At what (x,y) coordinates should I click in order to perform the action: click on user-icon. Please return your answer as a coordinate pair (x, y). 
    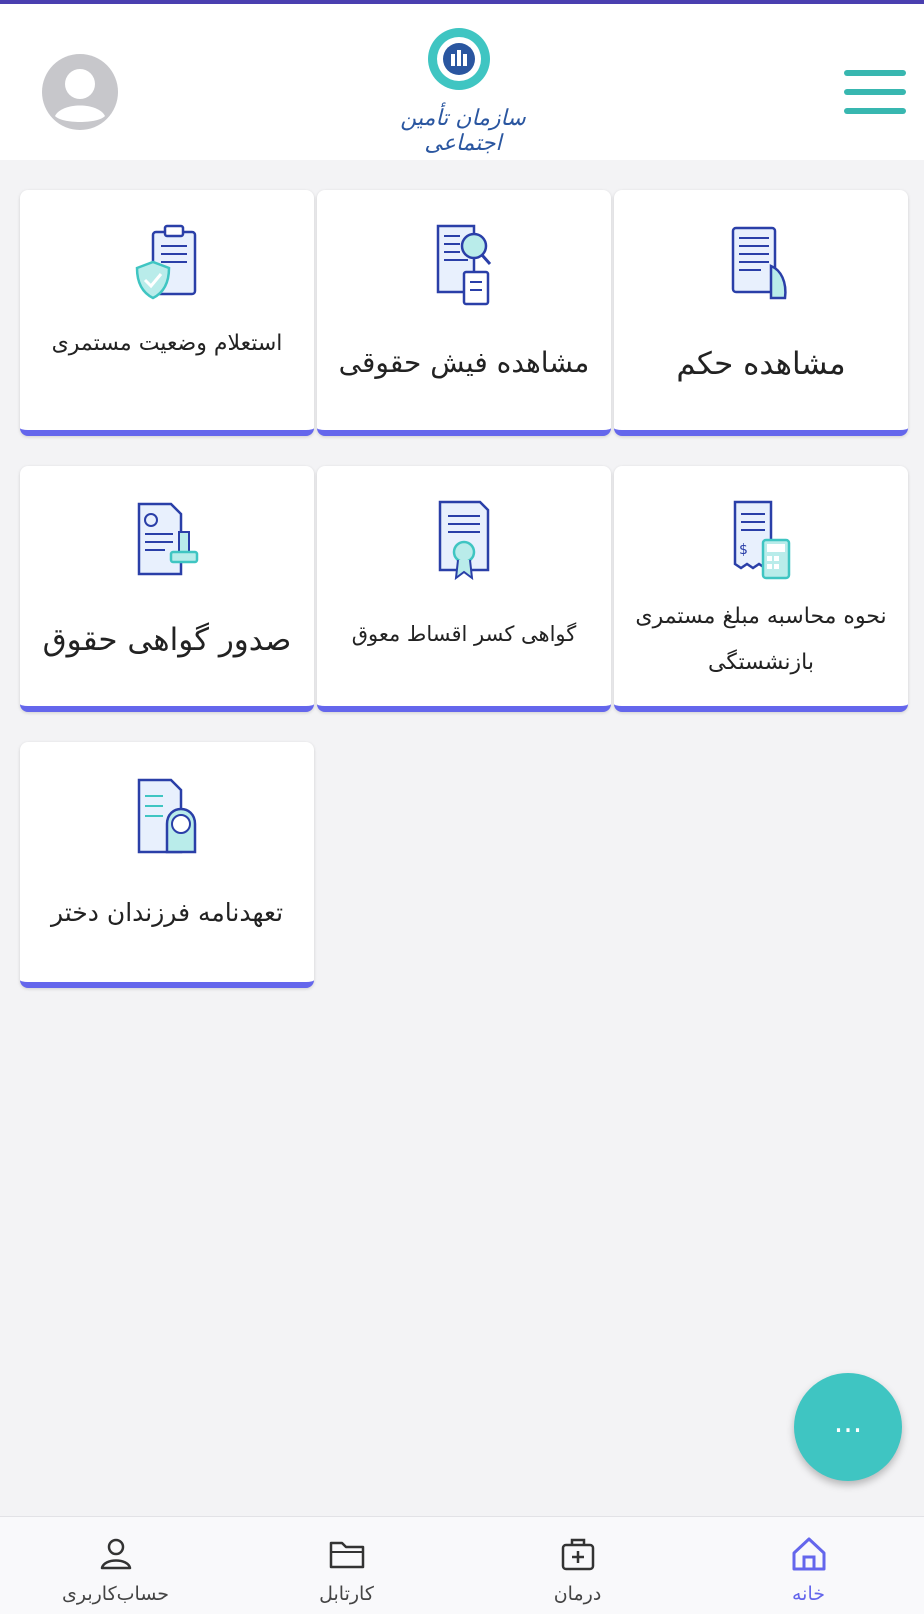
    Looking at the image, I should click on (116, 1554).